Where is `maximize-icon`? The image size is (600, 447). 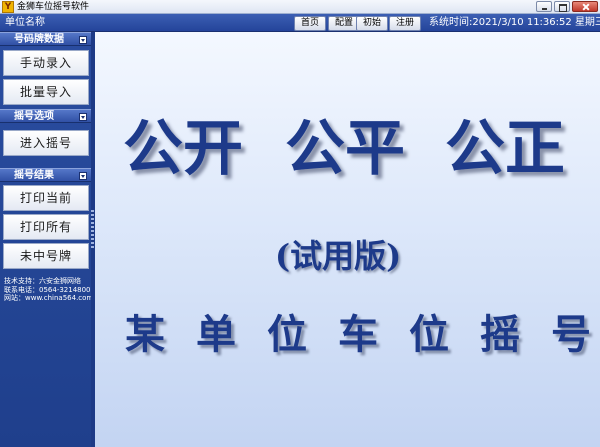
maximize-icon is located at coordinates (562, 6).